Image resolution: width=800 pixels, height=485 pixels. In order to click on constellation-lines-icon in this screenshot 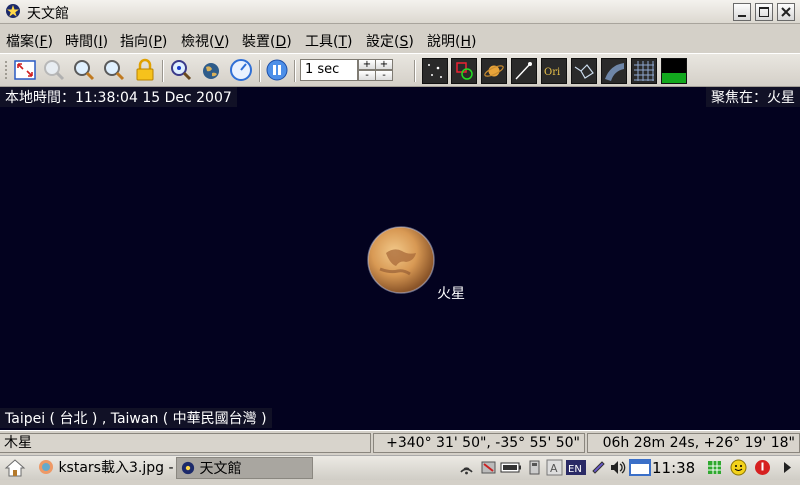, I will do `click(584, 71)`.